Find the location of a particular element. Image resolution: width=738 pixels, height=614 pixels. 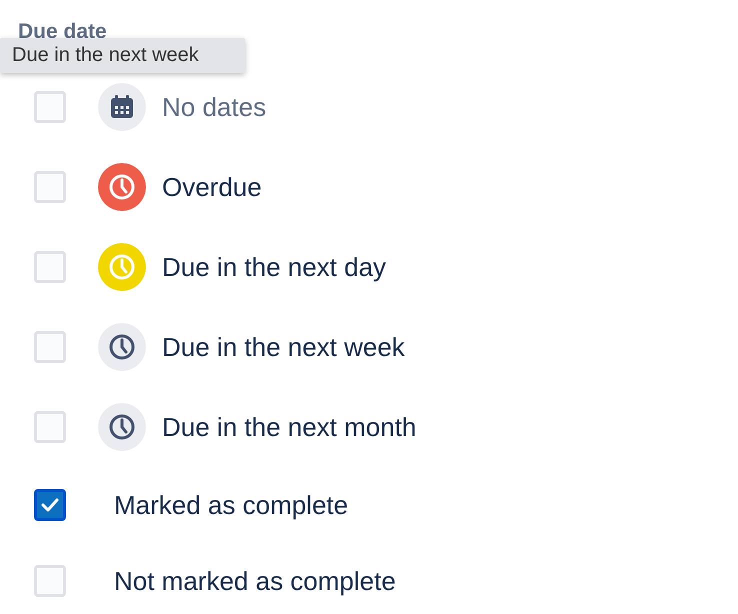

option-label: Due in the next day is located at coordinates (274, 267).